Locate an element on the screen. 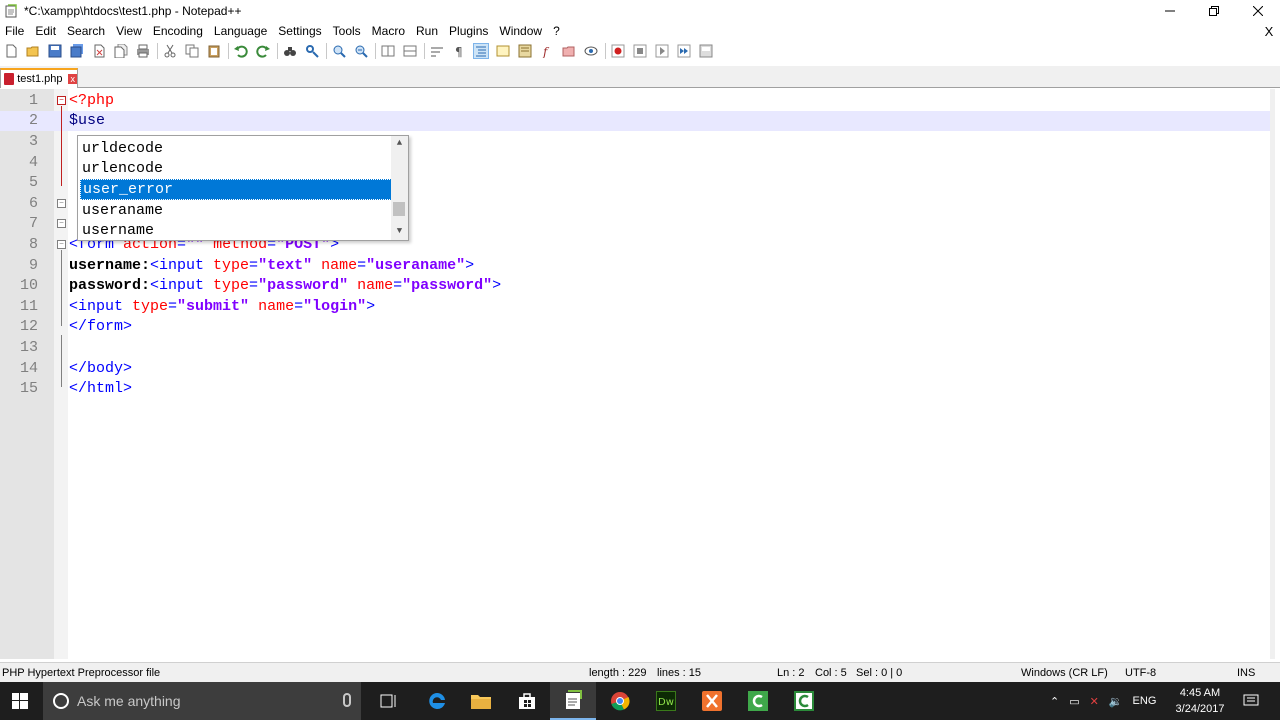  monitoring-button is located at coordinates (591, 51).